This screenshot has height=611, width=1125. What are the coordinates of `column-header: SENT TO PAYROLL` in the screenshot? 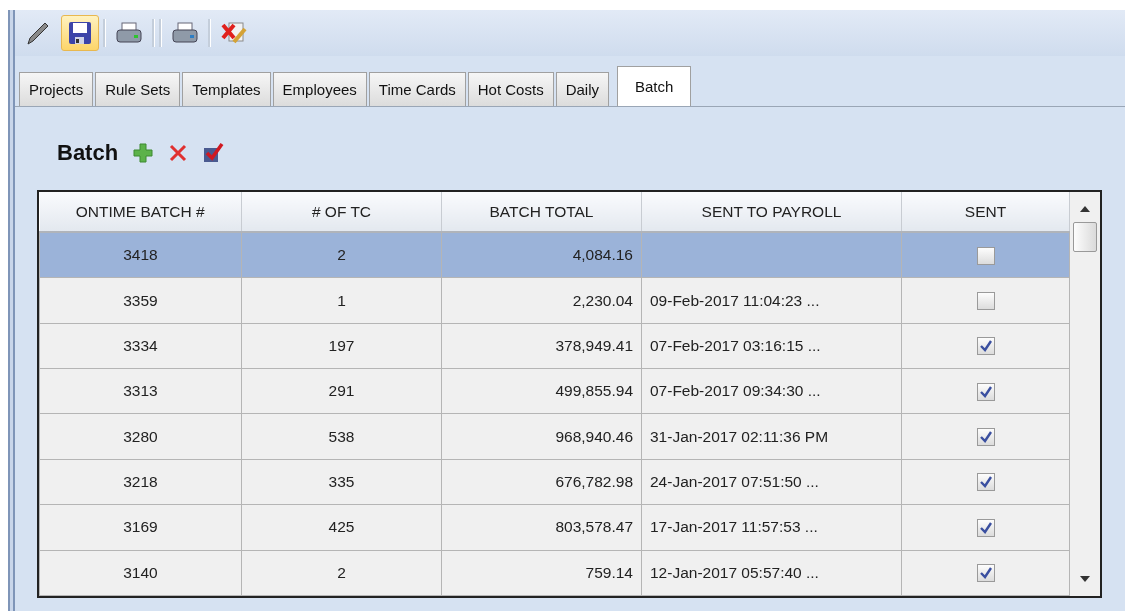 It's located at (771, 212).